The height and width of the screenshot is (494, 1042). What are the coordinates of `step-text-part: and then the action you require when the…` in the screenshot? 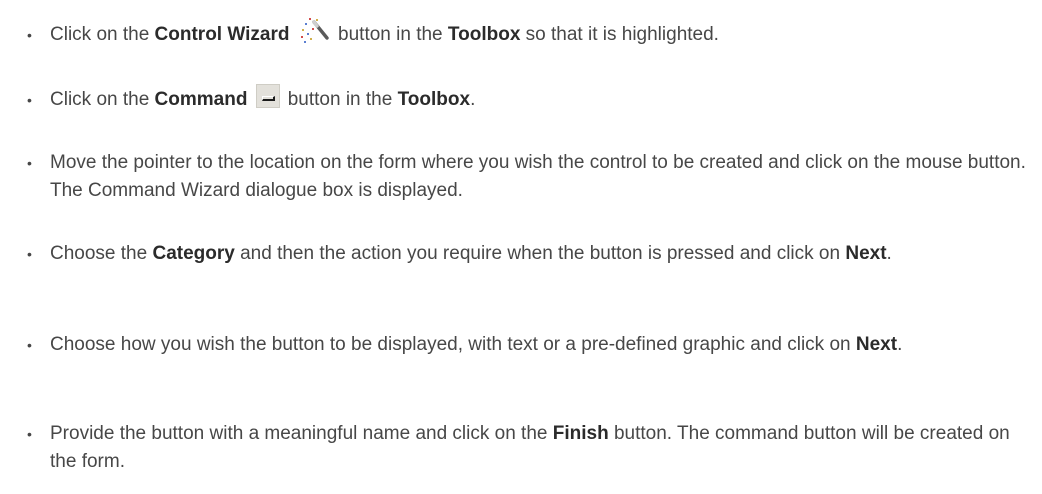 It's located at (540, 253).